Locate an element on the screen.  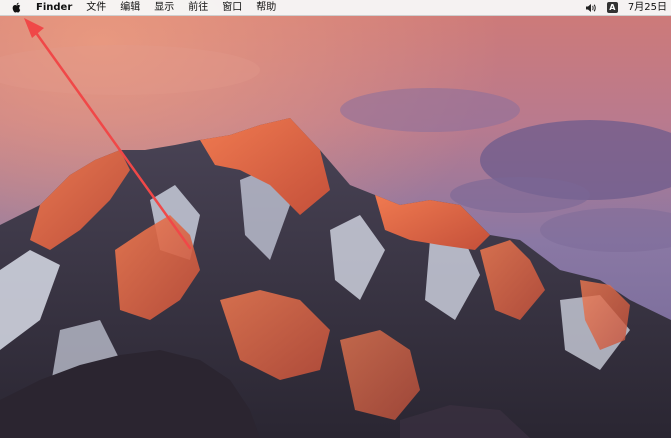
apple-logo-icon is located at coordinates (17, 7).